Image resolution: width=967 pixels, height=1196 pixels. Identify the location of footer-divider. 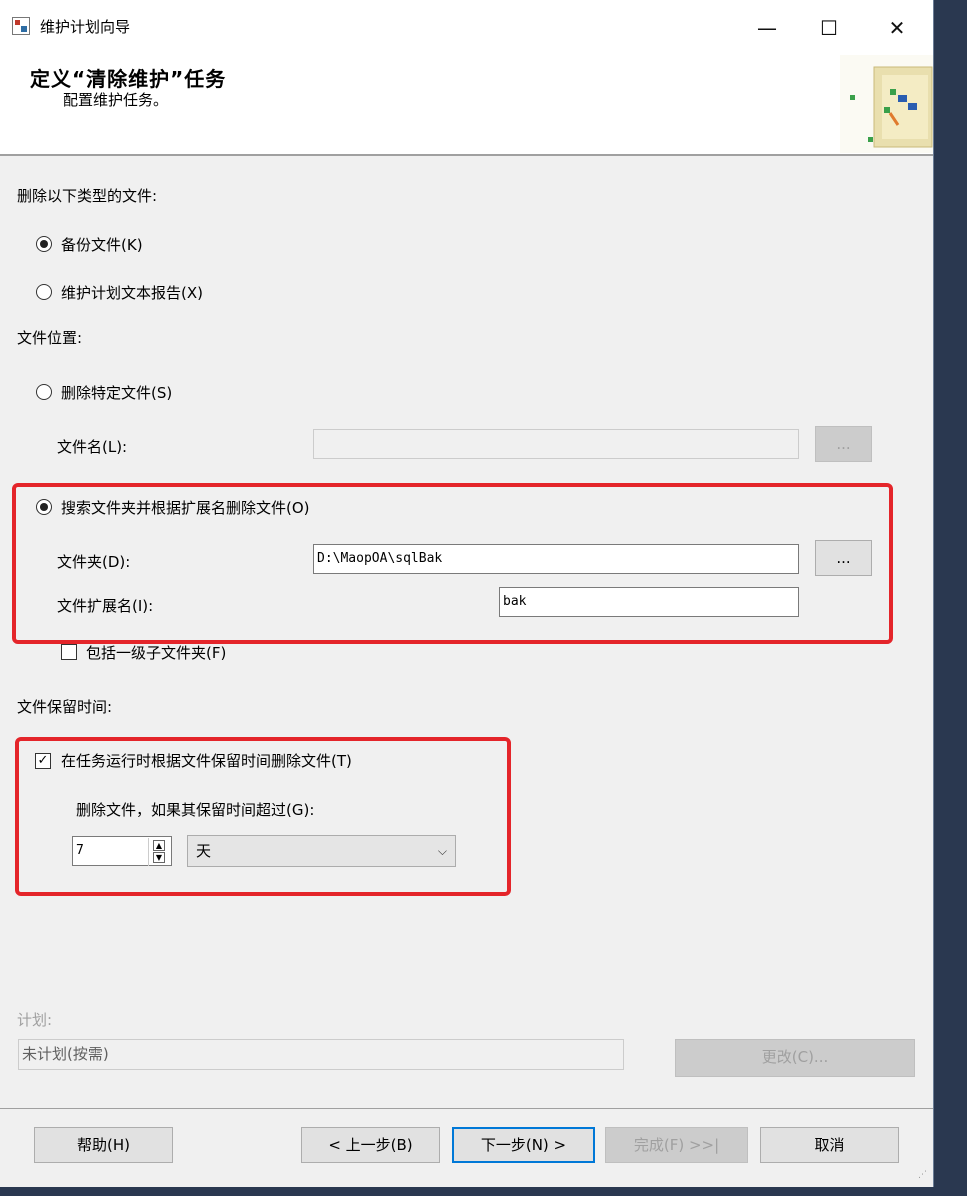
(466, 1108).